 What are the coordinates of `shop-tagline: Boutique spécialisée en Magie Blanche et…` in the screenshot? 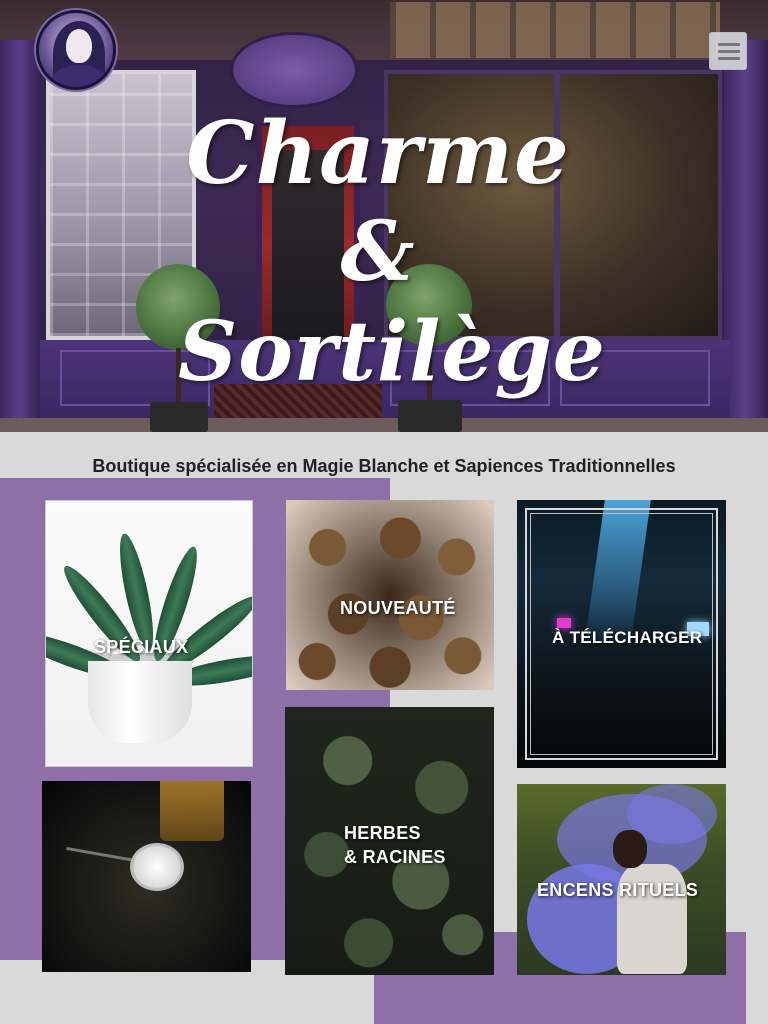 It's located at (384, 466).